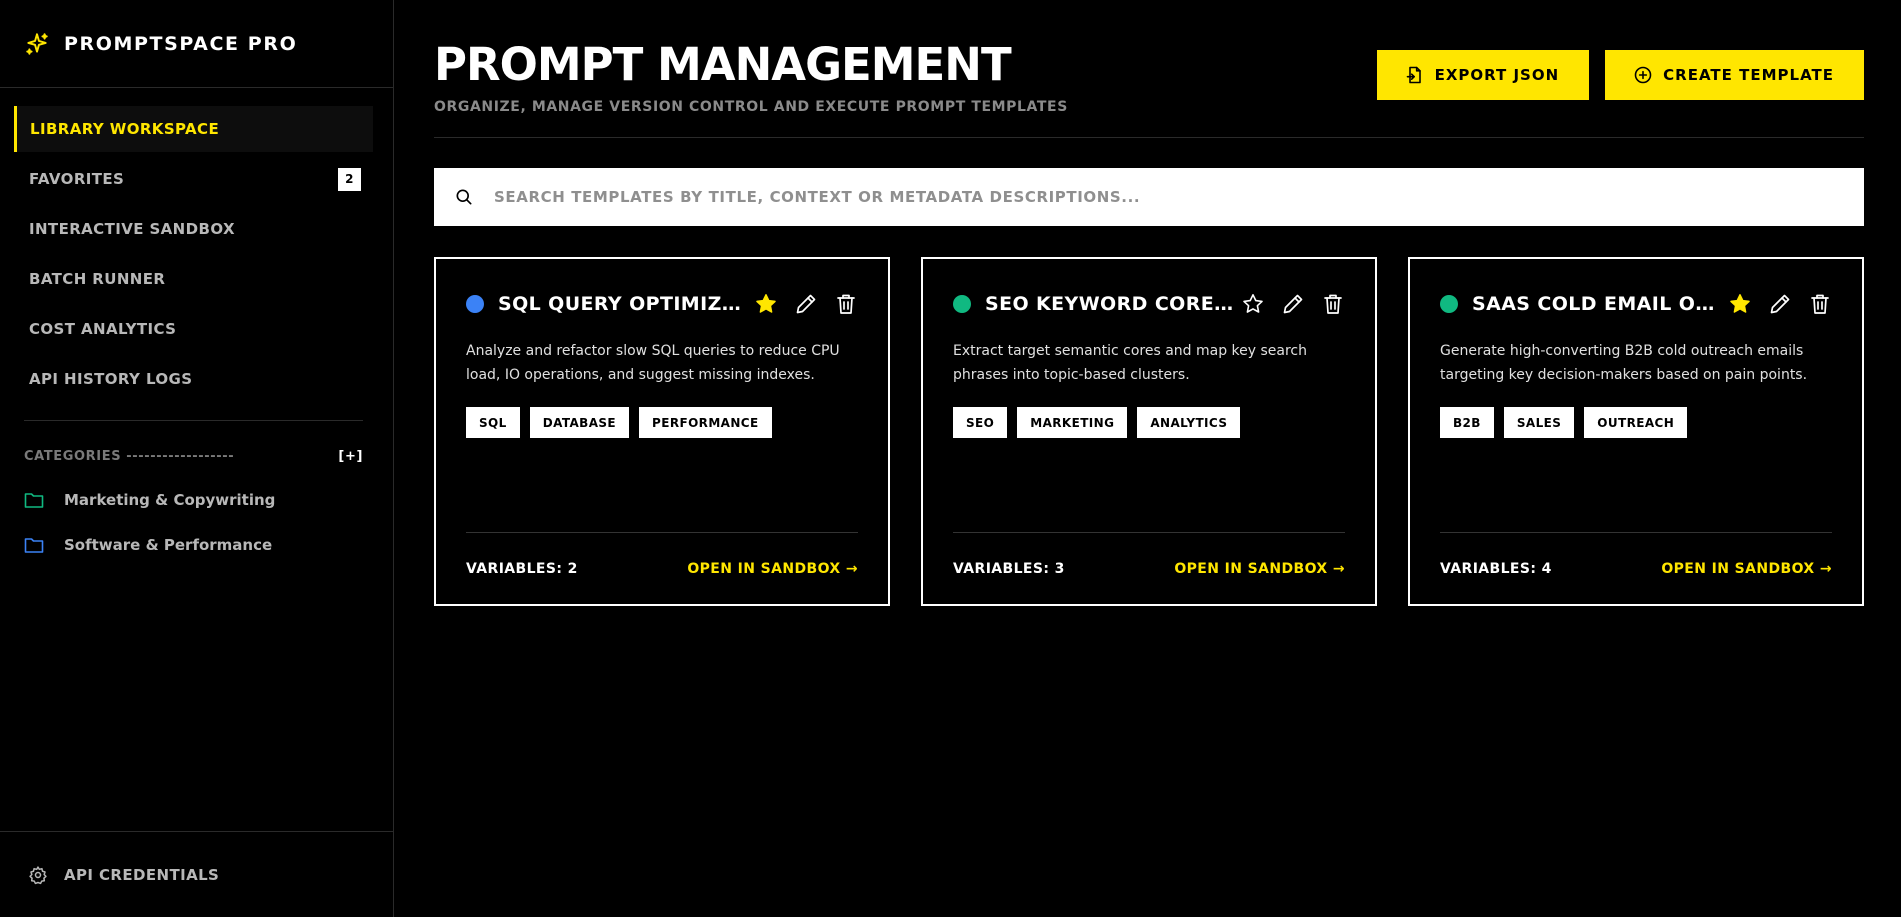 This screenshot has width=1901, height=917. I want to click on card-tags: SQL DATABASE PERFORMANCE, so click(662, 422).